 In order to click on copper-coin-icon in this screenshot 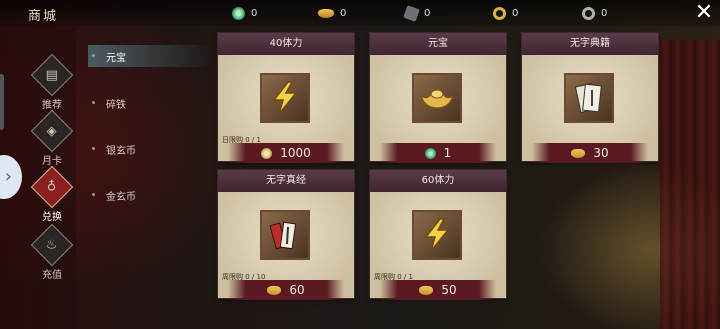, I will do `click(267, 153)`.